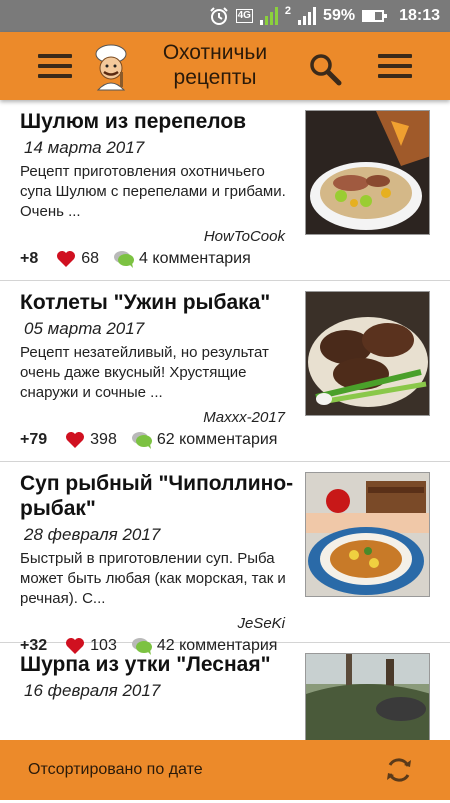 Image resolution: width=450 pixels, height=803 pixels. Describe the element at coordinates (90, 258) in the screenshot. I see `recipe-likes: 68` at that location.